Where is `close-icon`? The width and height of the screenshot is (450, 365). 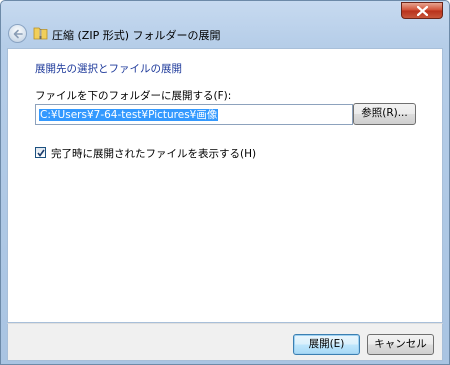 close-icon is located at coordinates (422, 11).